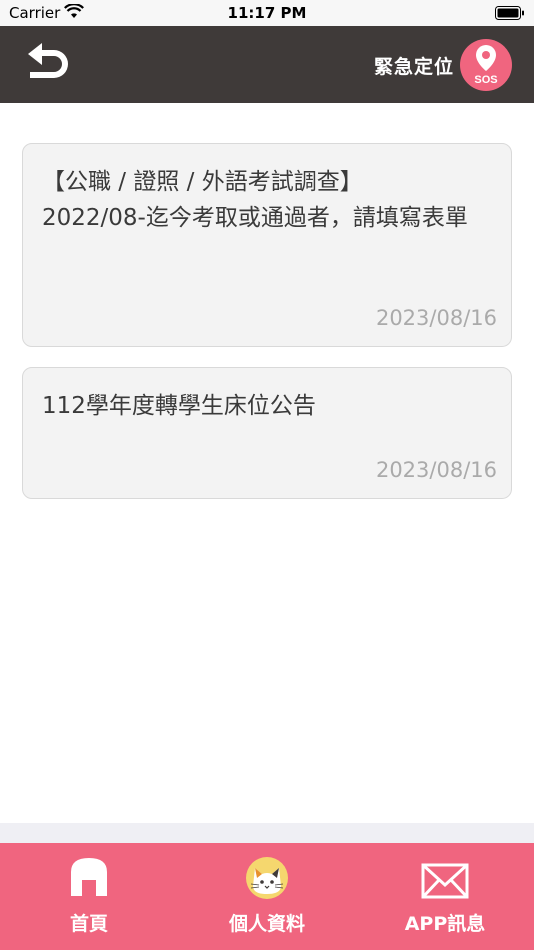  Describe the element at coordinates (267, 433) in the screenshot. I see `announcement-card: 112學年度轉學生床位公告 2023/08/16` at that location.